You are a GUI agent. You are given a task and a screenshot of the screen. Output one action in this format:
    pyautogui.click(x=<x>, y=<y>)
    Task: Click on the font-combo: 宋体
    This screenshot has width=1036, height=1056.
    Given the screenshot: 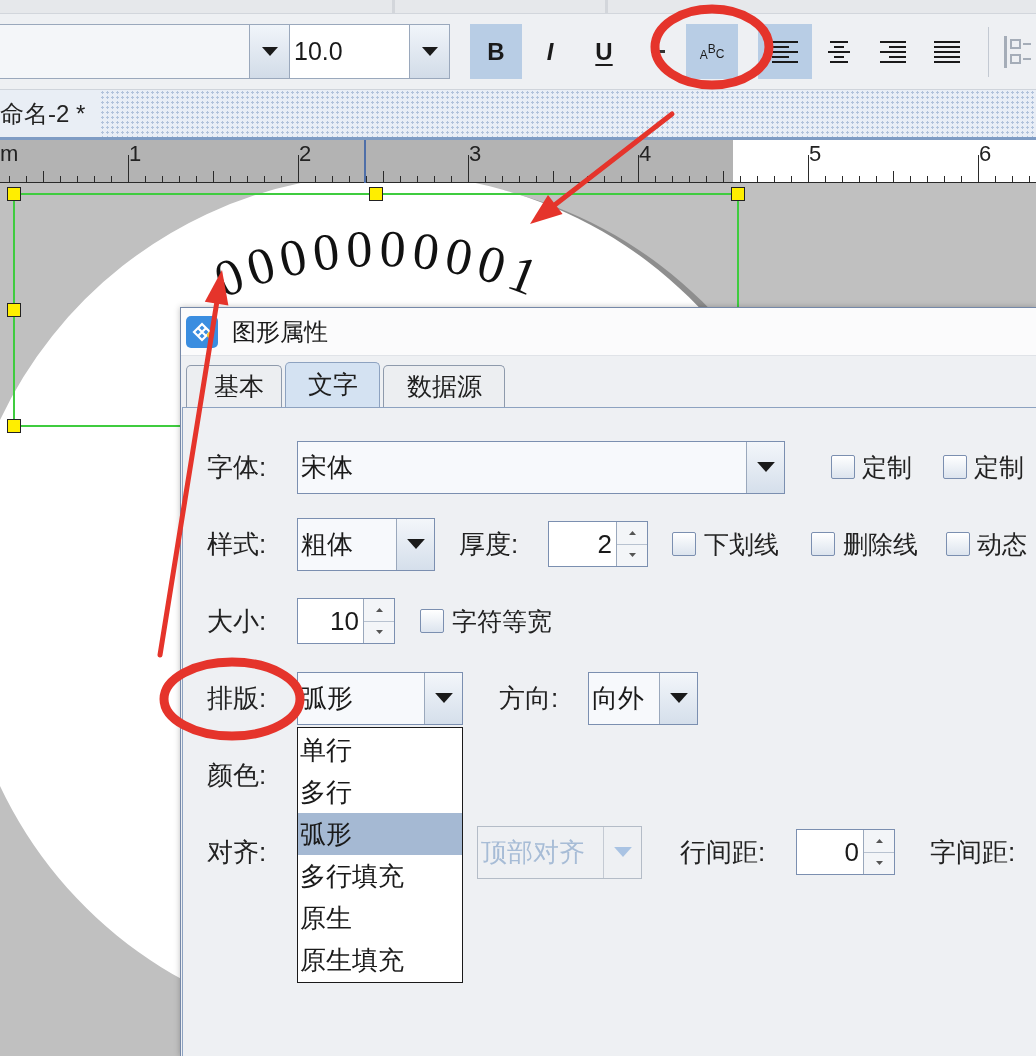 What is the action you would take?
    pyautogui.click(x=541, y=467)
    